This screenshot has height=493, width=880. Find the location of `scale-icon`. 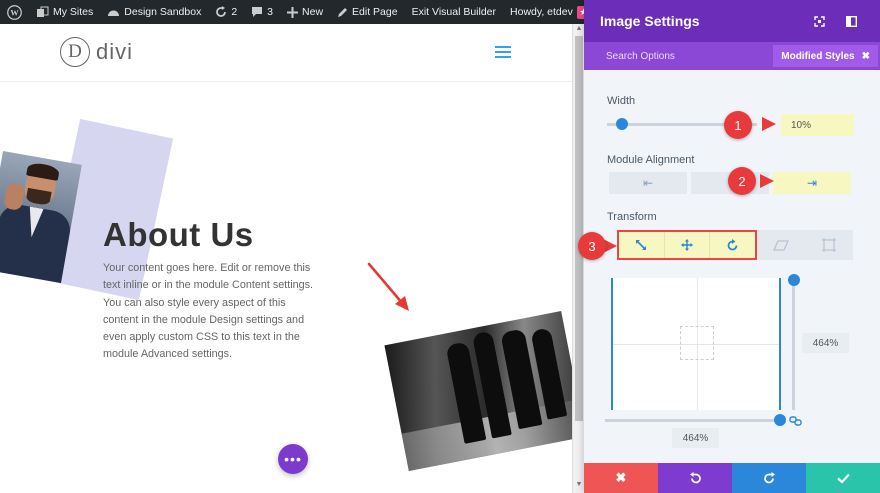

scale-icon is located at coordinates (641, 245).